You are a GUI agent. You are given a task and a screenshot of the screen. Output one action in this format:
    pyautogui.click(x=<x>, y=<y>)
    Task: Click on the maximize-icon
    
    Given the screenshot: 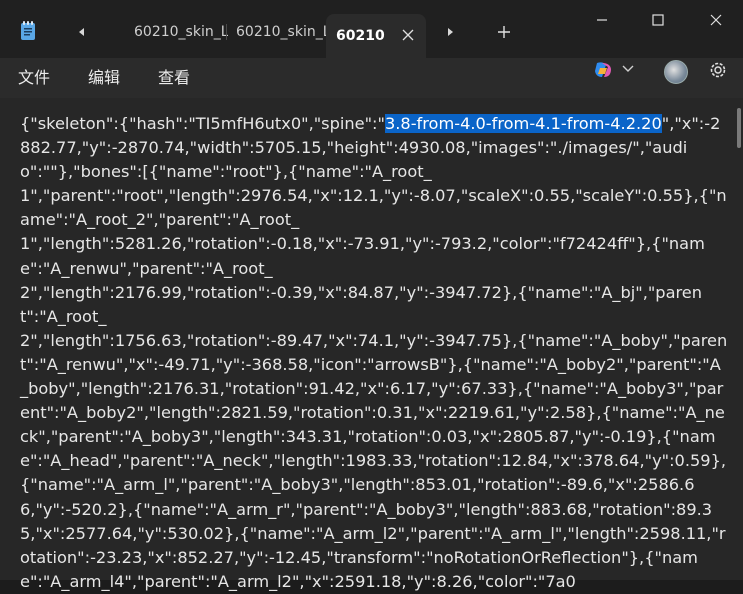 What is the action you would take?
    pyautogui.click(x=658, y=20)
    